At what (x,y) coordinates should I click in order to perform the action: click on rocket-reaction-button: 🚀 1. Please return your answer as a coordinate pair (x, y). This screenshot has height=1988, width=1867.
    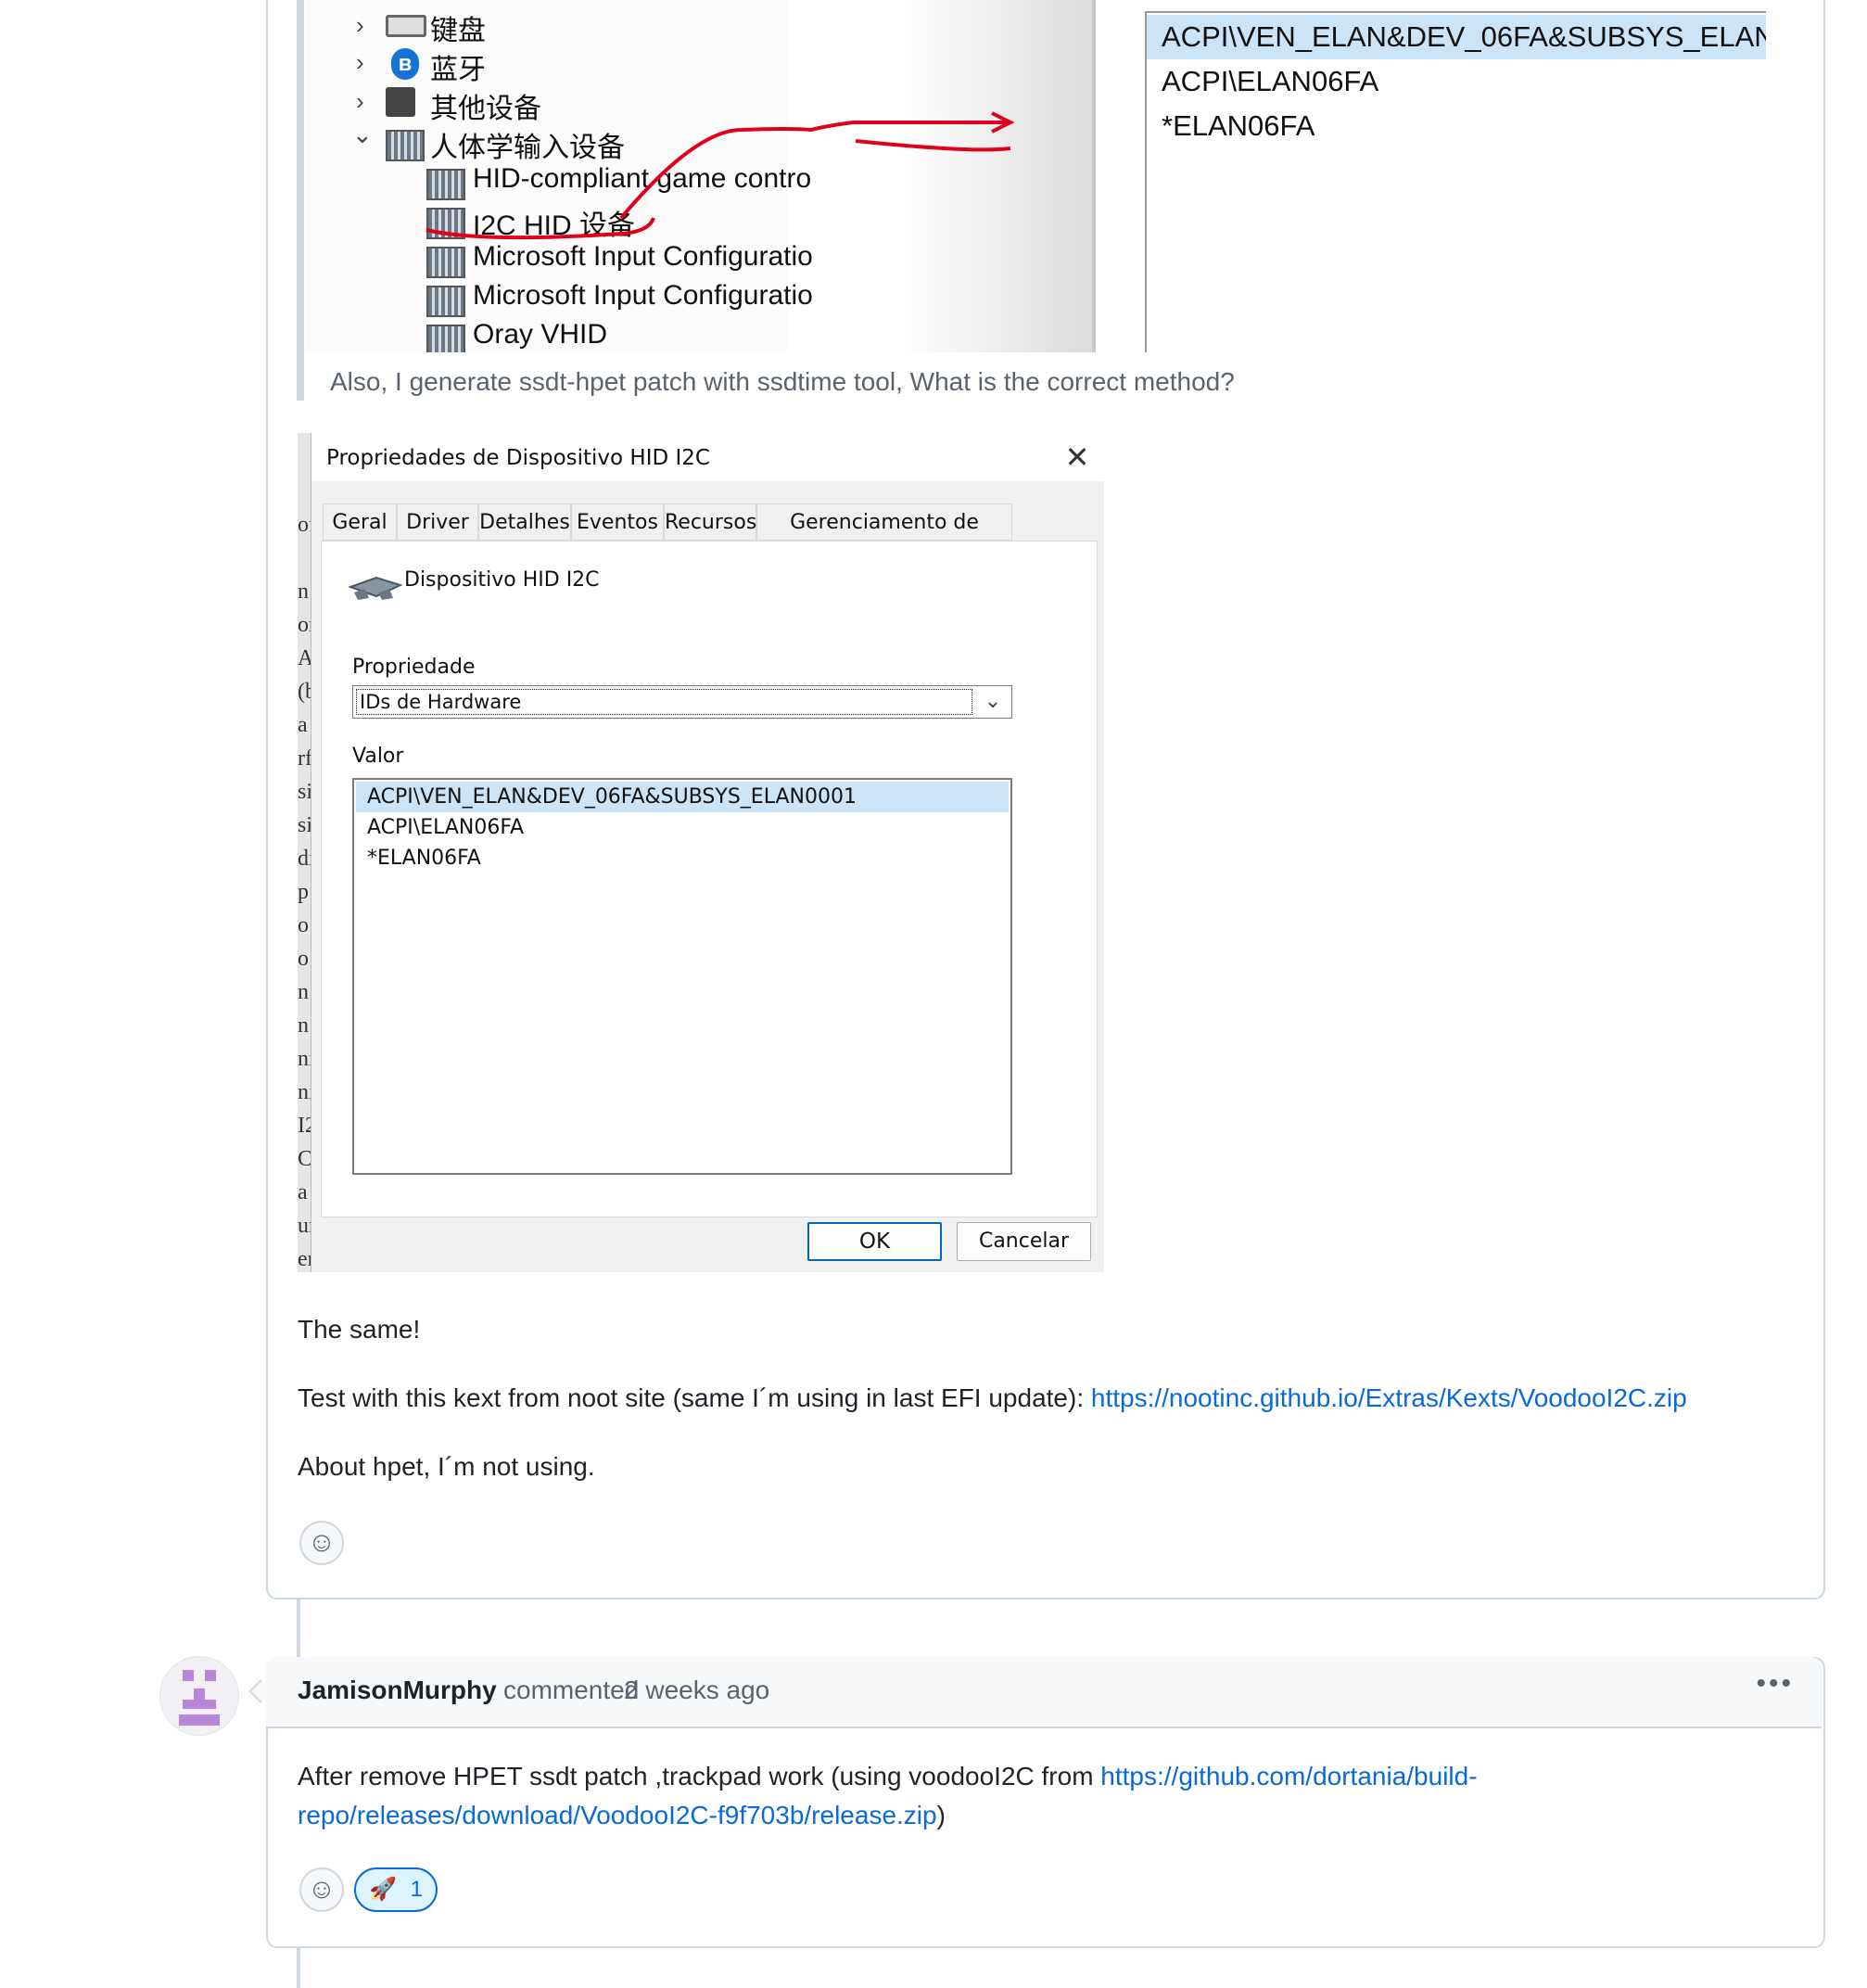
    Looking at the image, I should click on (396, 1889).